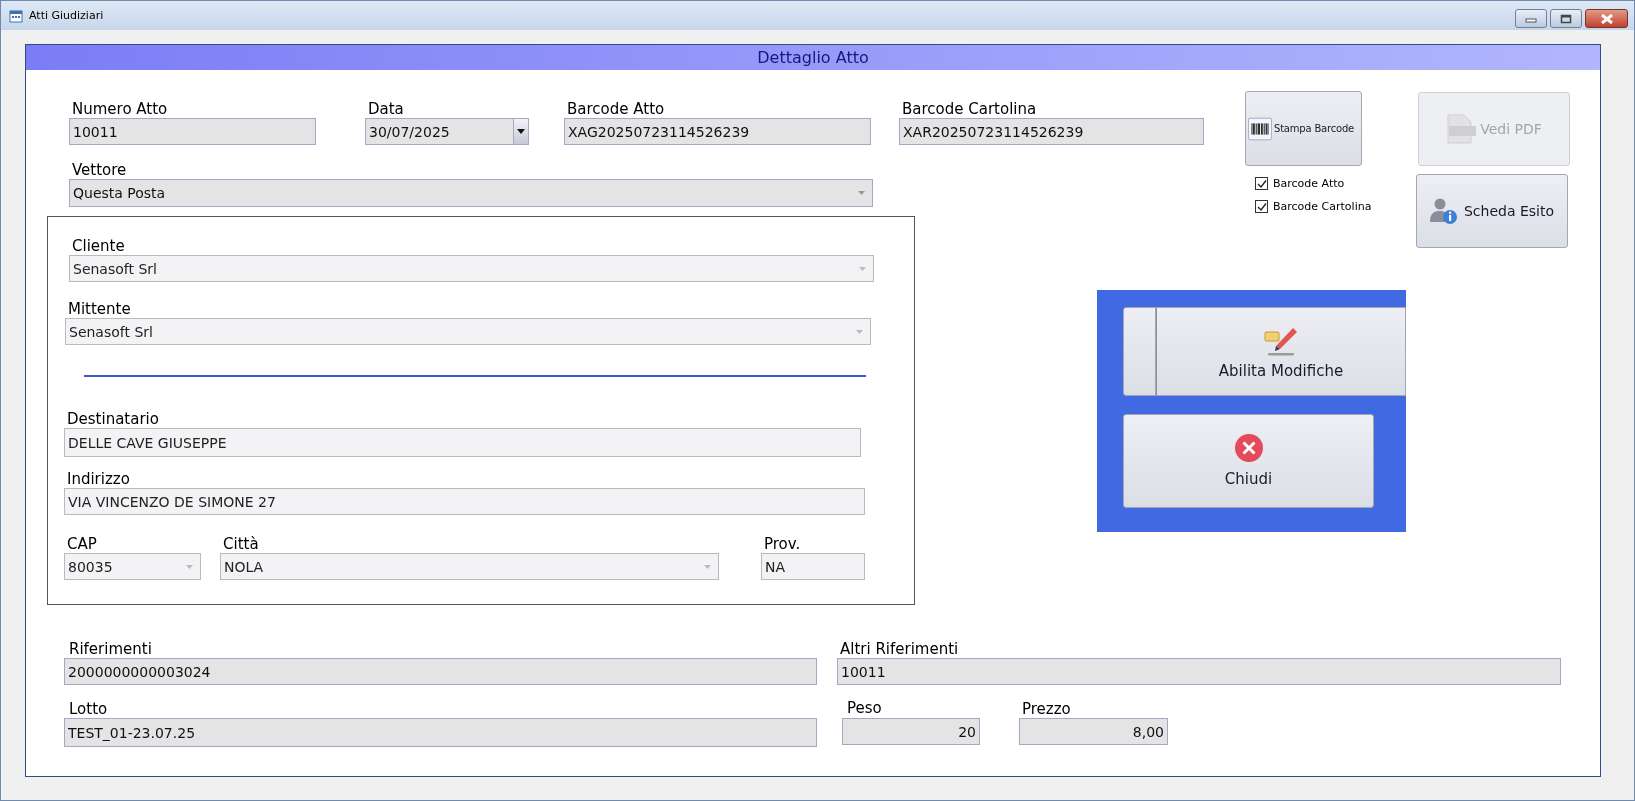 Image resolution: width=1635 pixels, height=801 pixels. What do you see at coordinates (440, 671) in the screenshot?
I see `text-field: 2000000000003024` at bounding box center [440, 671].